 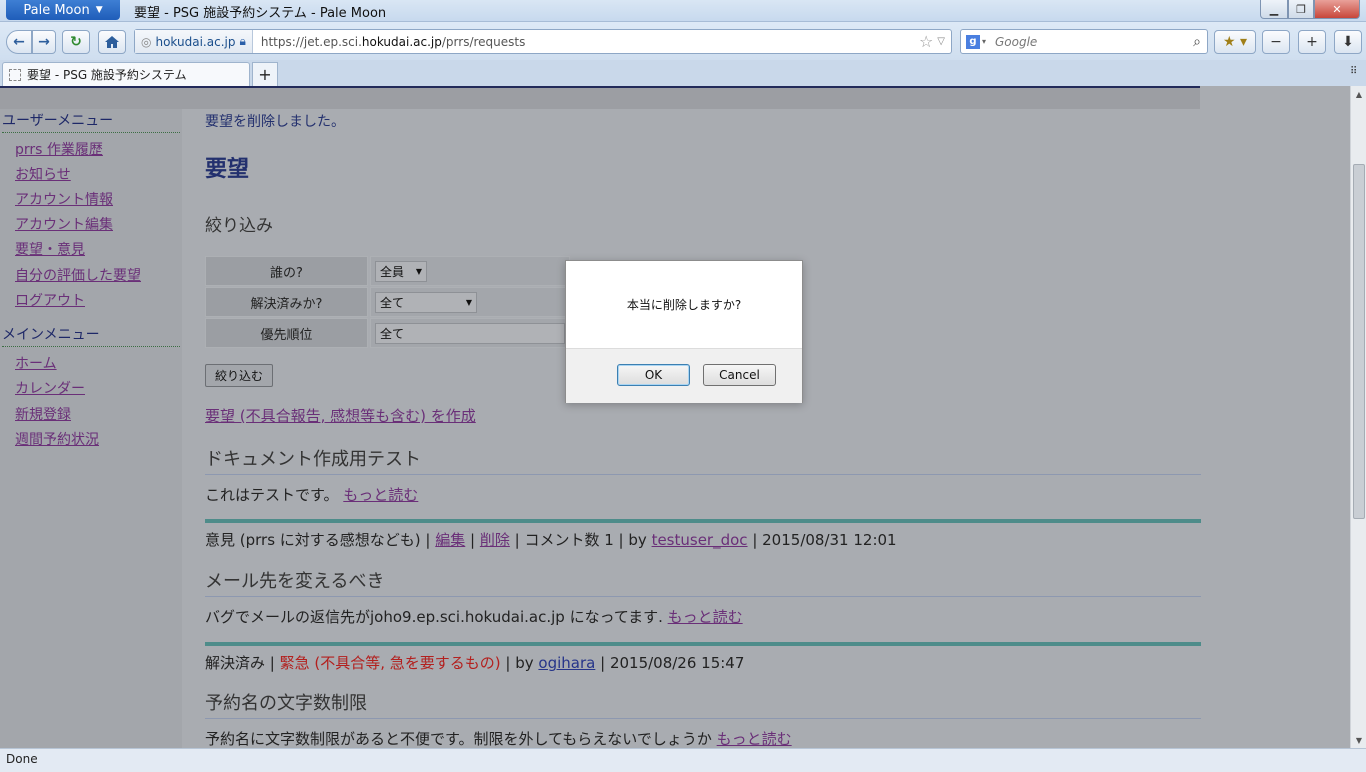 I want to click on sidebar-item-home: ホーム, so click(x=36, y=363).